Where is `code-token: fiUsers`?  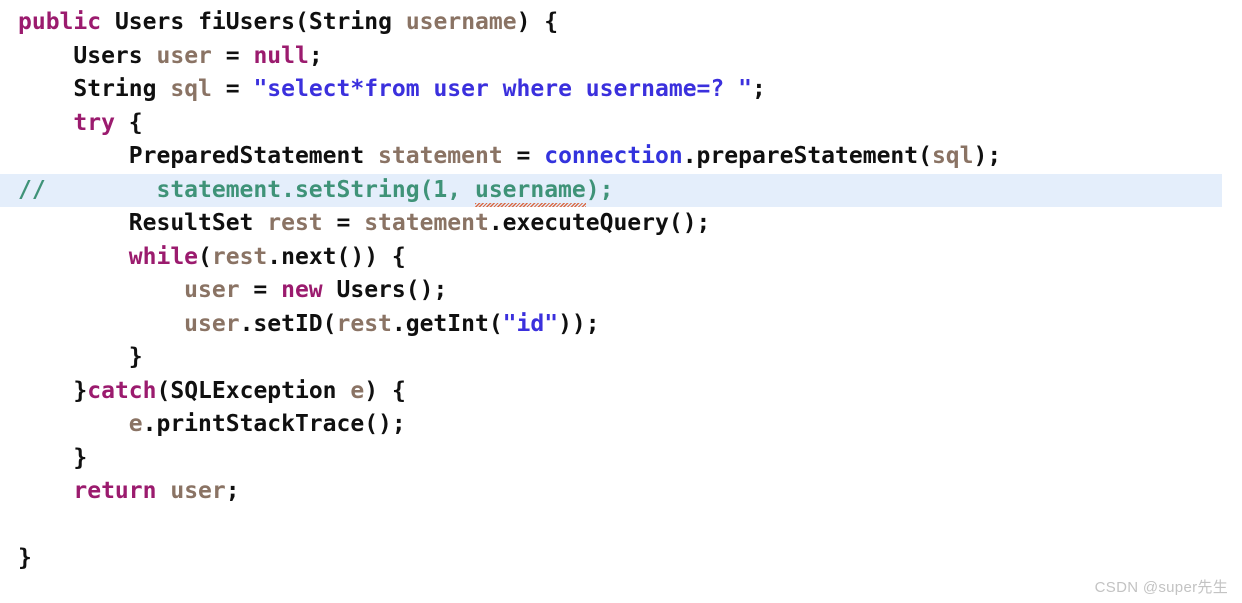
code-token: fiUsers is located at coordinates (246, 22).